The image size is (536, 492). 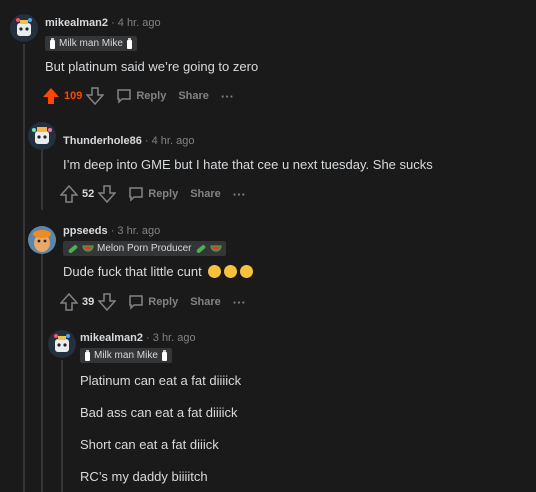 I want to click on comment-body: But platinum said we’re going to zero, so click(x=152, y=66).